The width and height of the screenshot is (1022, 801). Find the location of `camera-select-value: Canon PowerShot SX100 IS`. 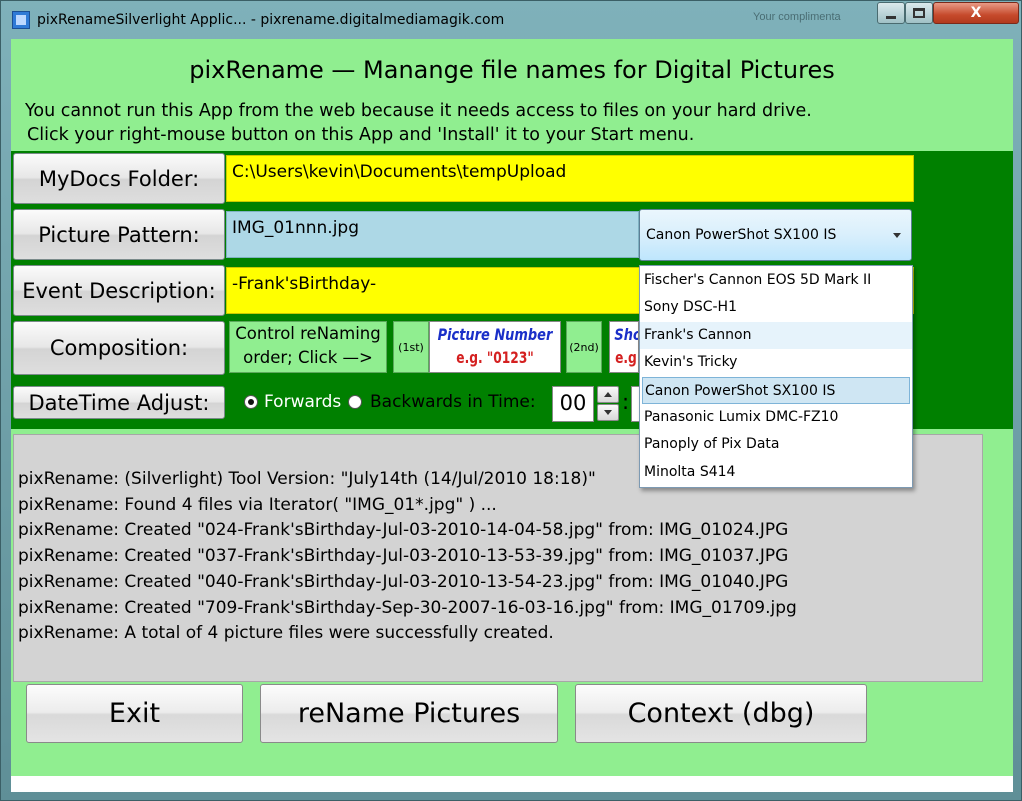

camera-select-value: Canon PowerShot SX100 IS is located at coordinates (741, 235).